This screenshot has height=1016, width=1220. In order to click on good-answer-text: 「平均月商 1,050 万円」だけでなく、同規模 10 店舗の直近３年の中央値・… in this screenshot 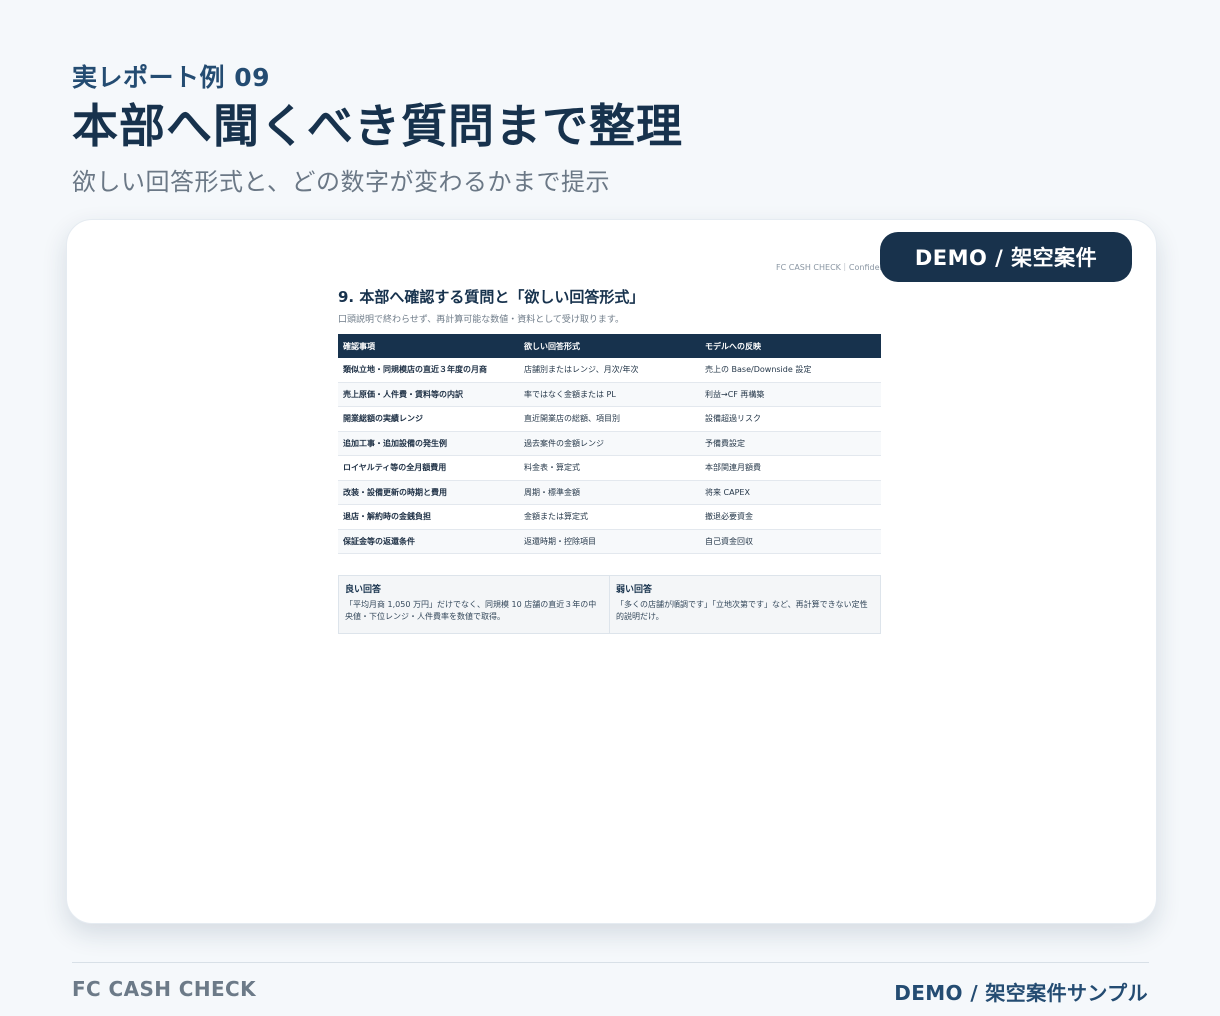, I will do `click(471, 611)`.